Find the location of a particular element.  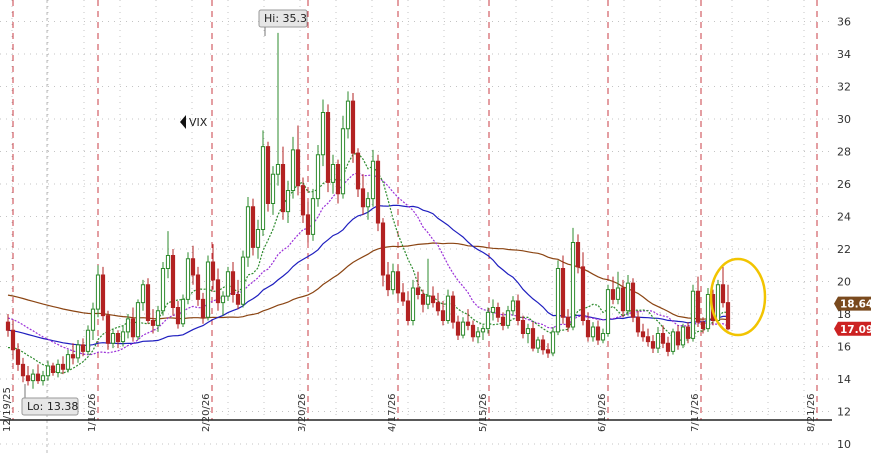

y-tick-label: 10 is located at coordinates (844, 444).